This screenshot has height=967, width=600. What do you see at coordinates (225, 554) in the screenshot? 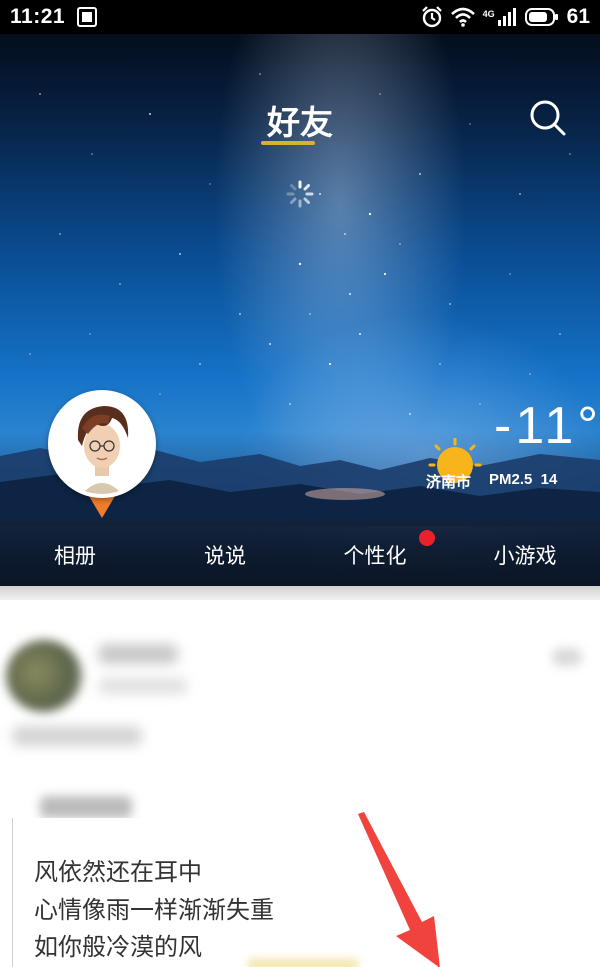
I see `tab-posts: 说说` at bounding box center [225, 554].